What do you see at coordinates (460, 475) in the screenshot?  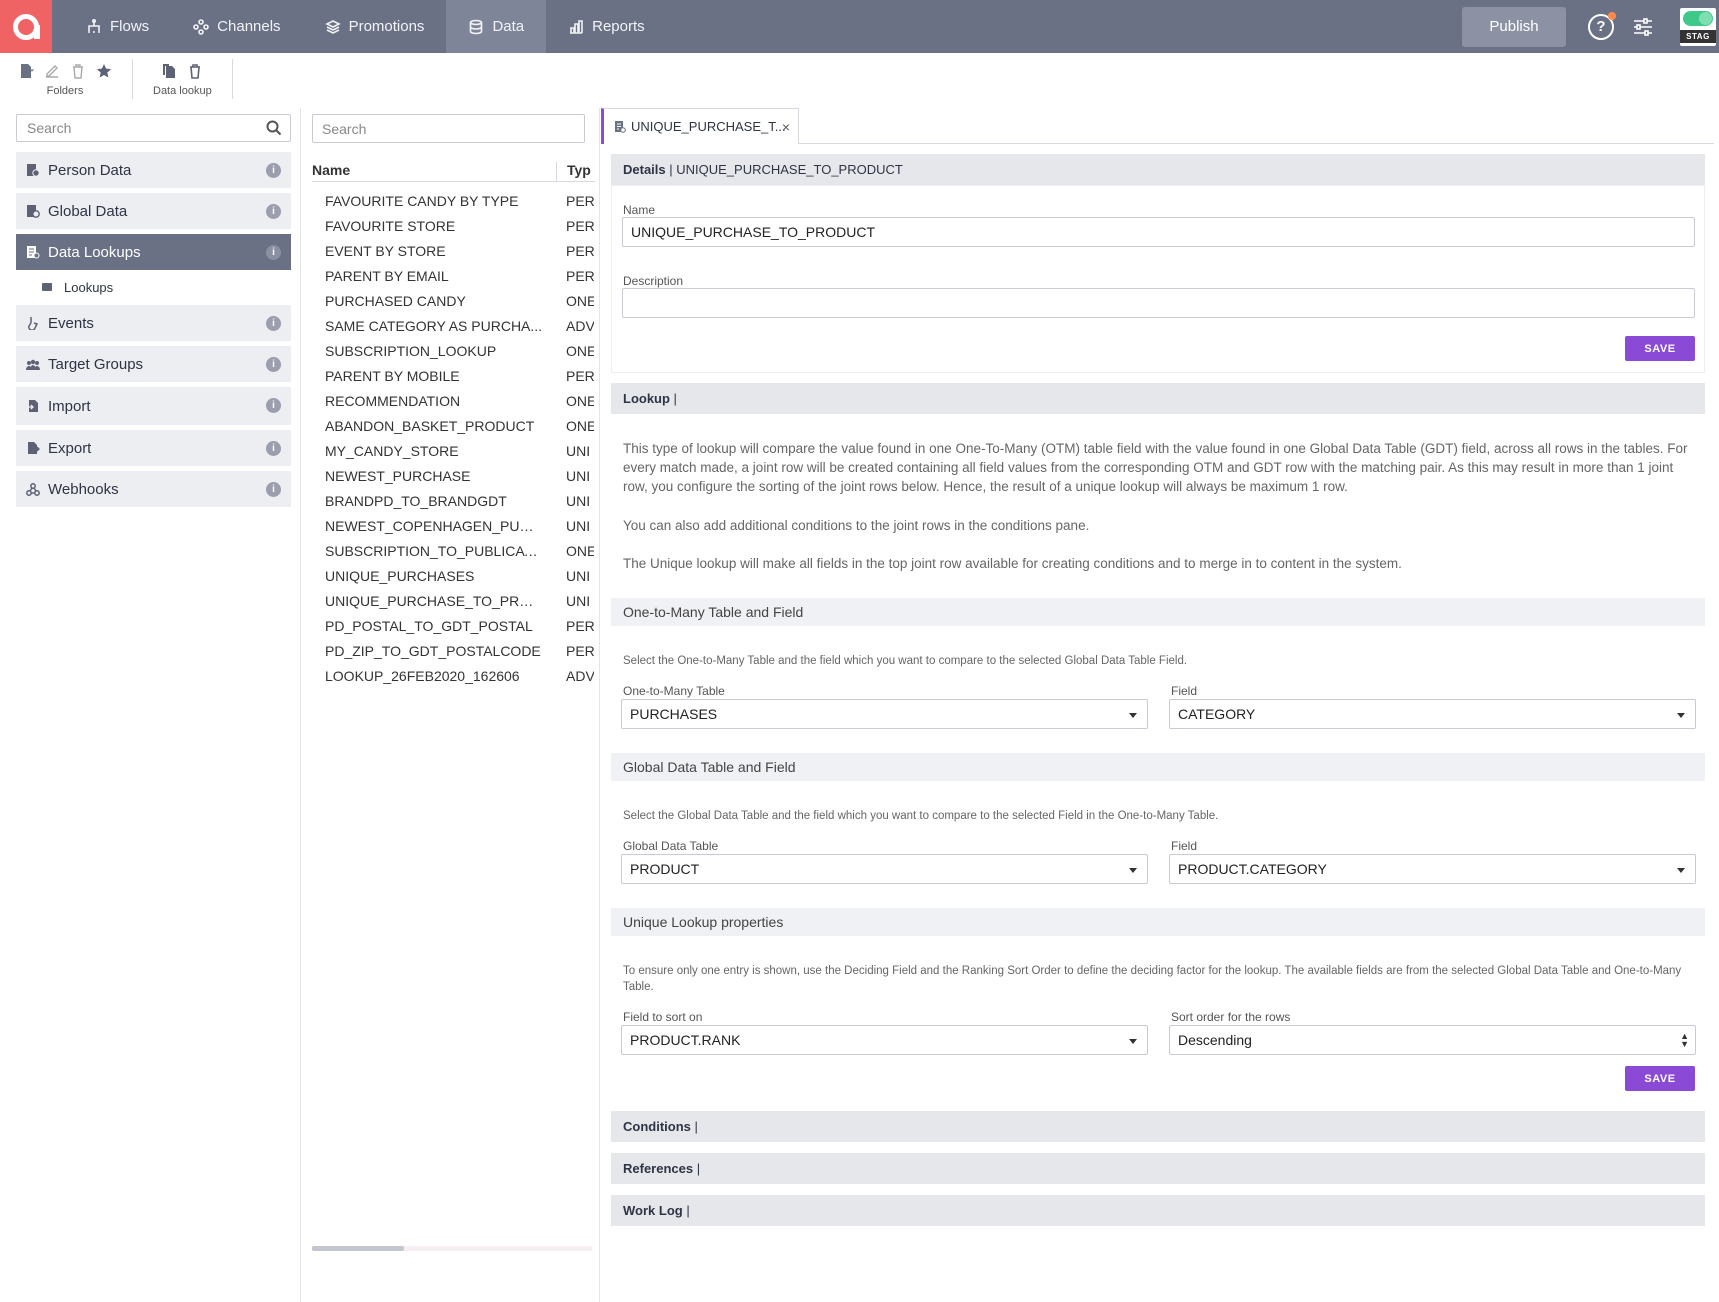 I see `list-item: NEWEST_PURCHASE UNI` at bounding box center [460, 475].